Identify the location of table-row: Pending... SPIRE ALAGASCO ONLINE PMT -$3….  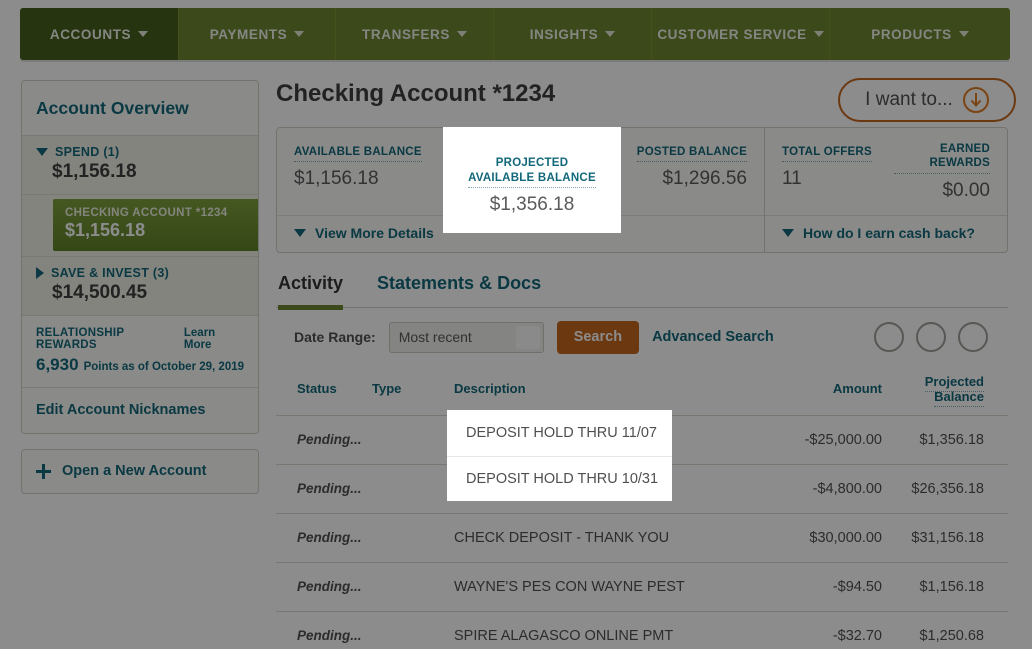
(642, 635).